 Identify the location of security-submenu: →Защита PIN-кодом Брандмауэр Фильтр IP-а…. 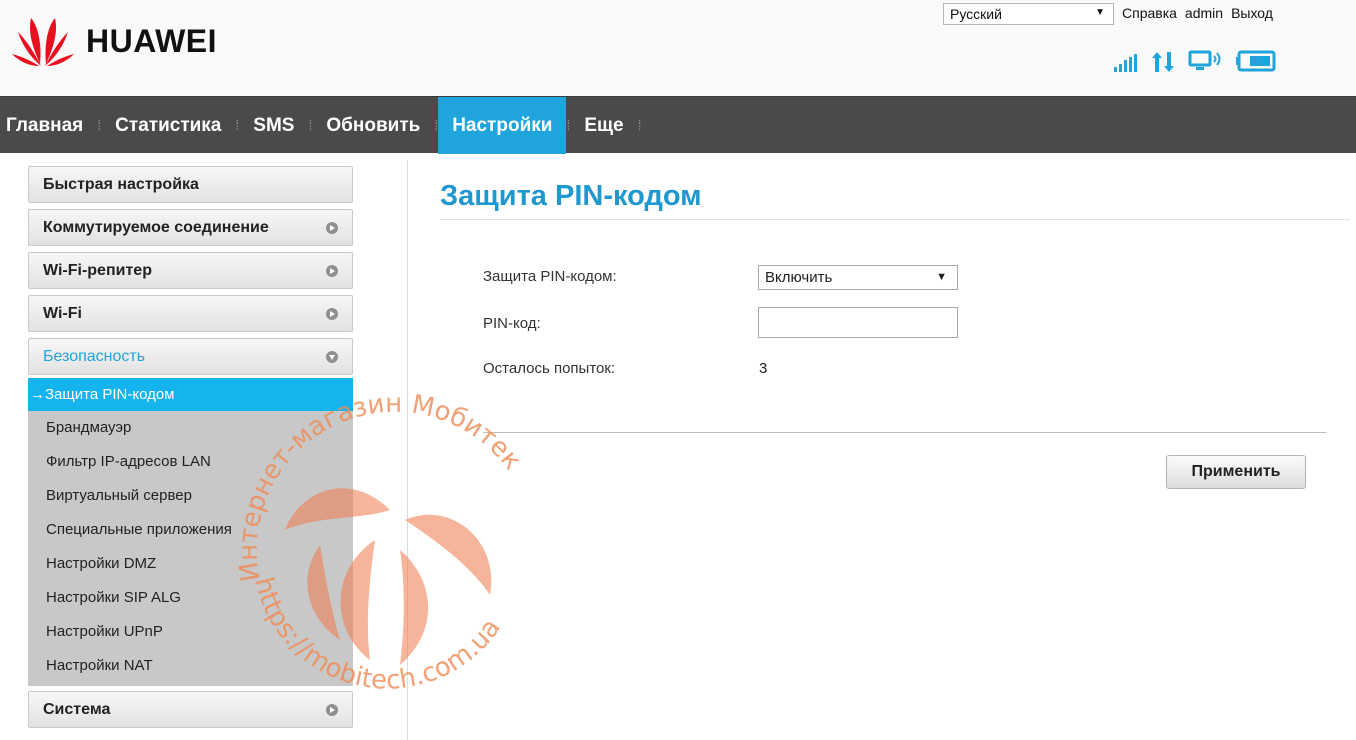
(190, 532).